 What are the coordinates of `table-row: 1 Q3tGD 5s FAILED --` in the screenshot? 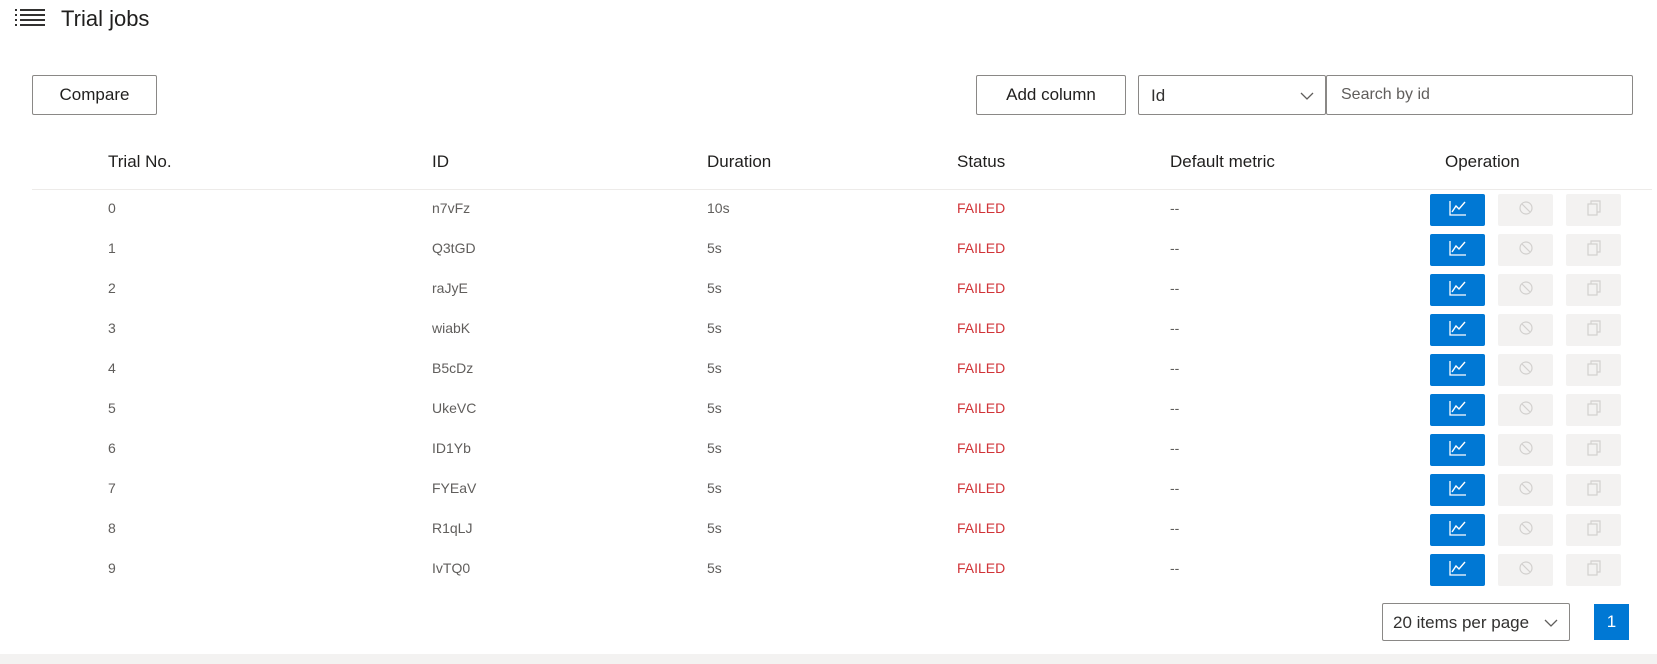 It's located at (842, 250).